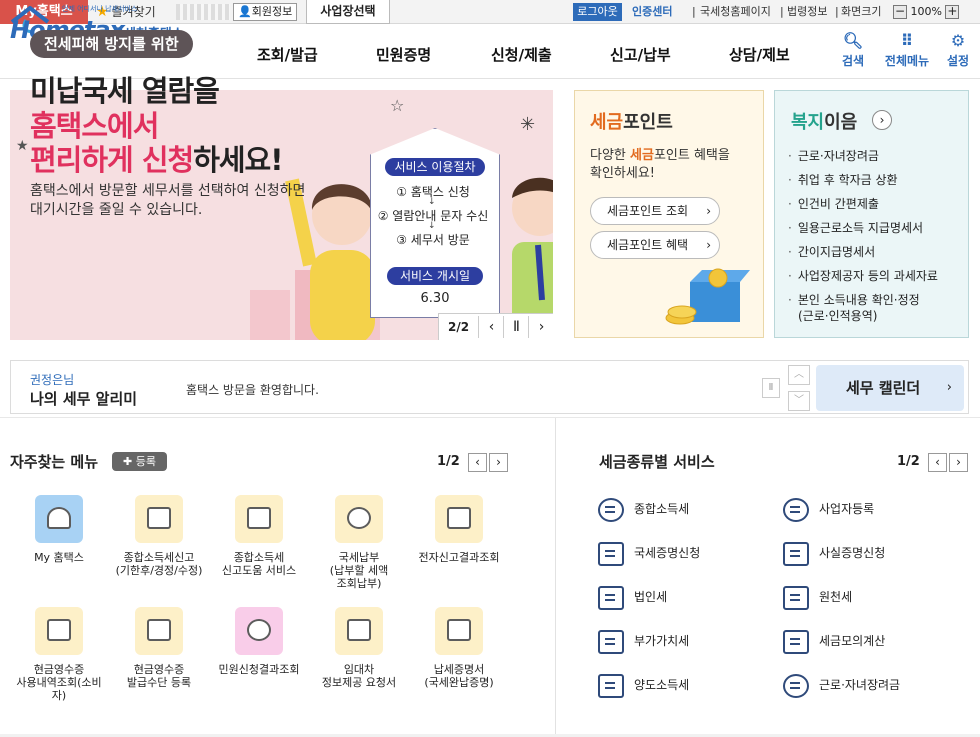 This screenshot has width=980, height=737. What do you see at coordinates (59, 695) in the screenshot?
I see `freq-menu-label: 자)` at bounding box center [59, 695].